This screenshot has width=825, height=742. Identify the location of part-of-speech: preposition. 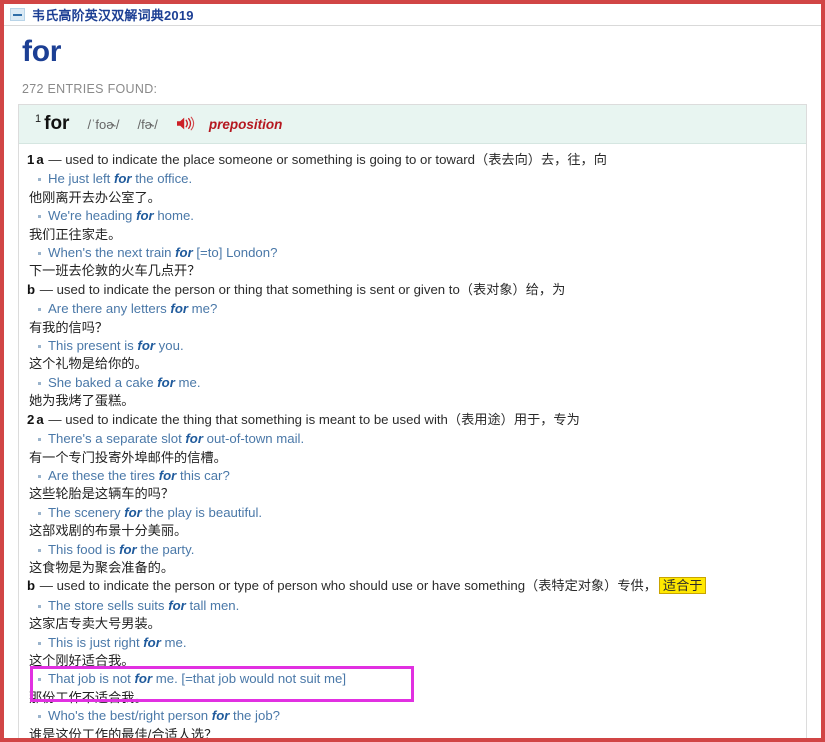
(245, 124).